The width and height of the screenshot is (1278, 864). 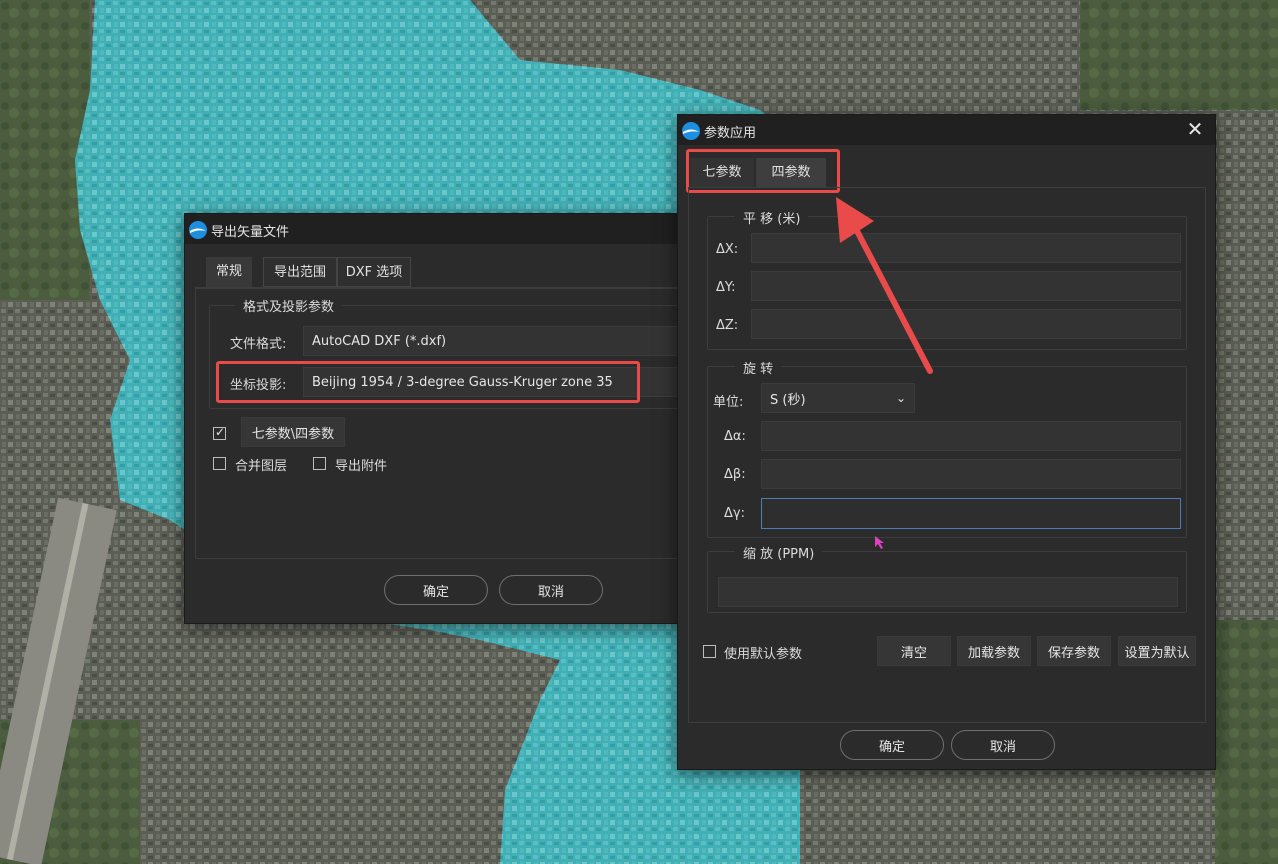 I want to click on annotation-arrow-icon, so click(x=884, y=285).